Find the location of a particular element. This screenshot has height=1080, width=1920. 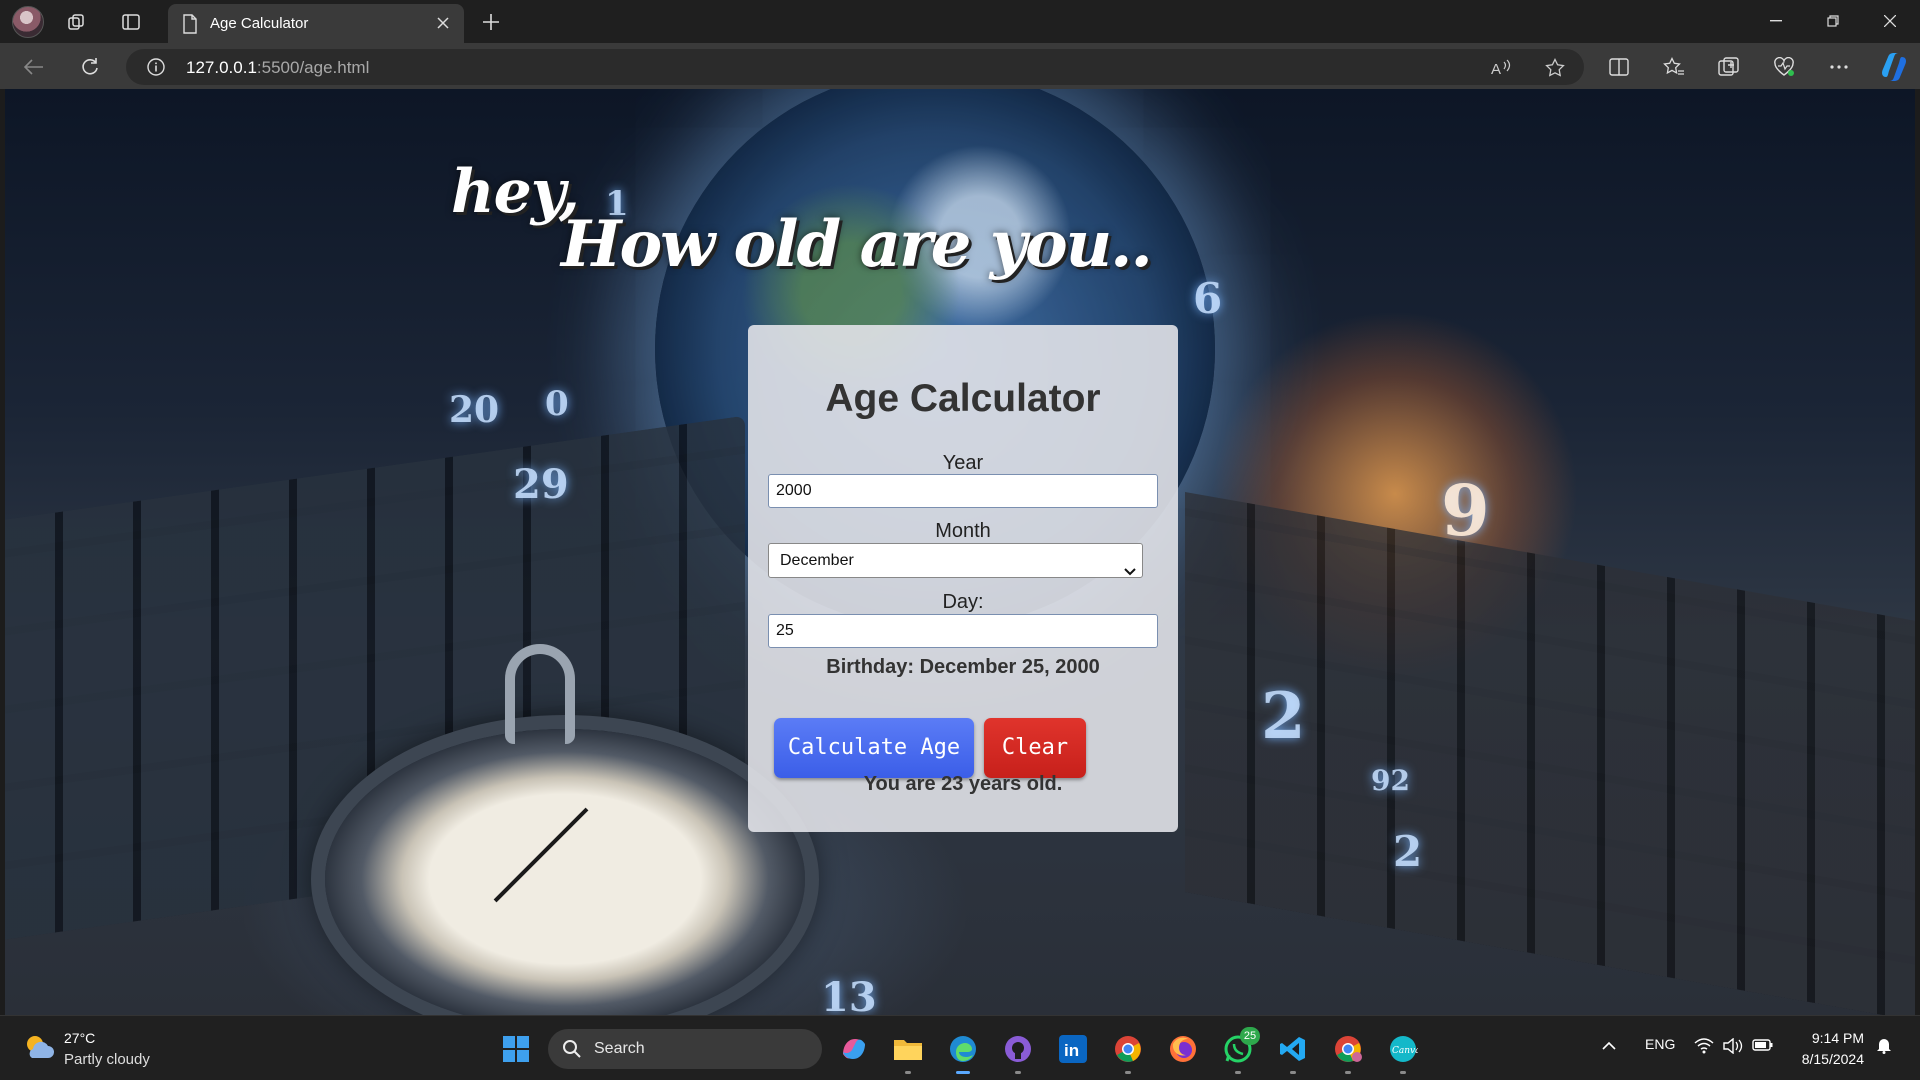

document-icon is located at coordinates (190, 26).